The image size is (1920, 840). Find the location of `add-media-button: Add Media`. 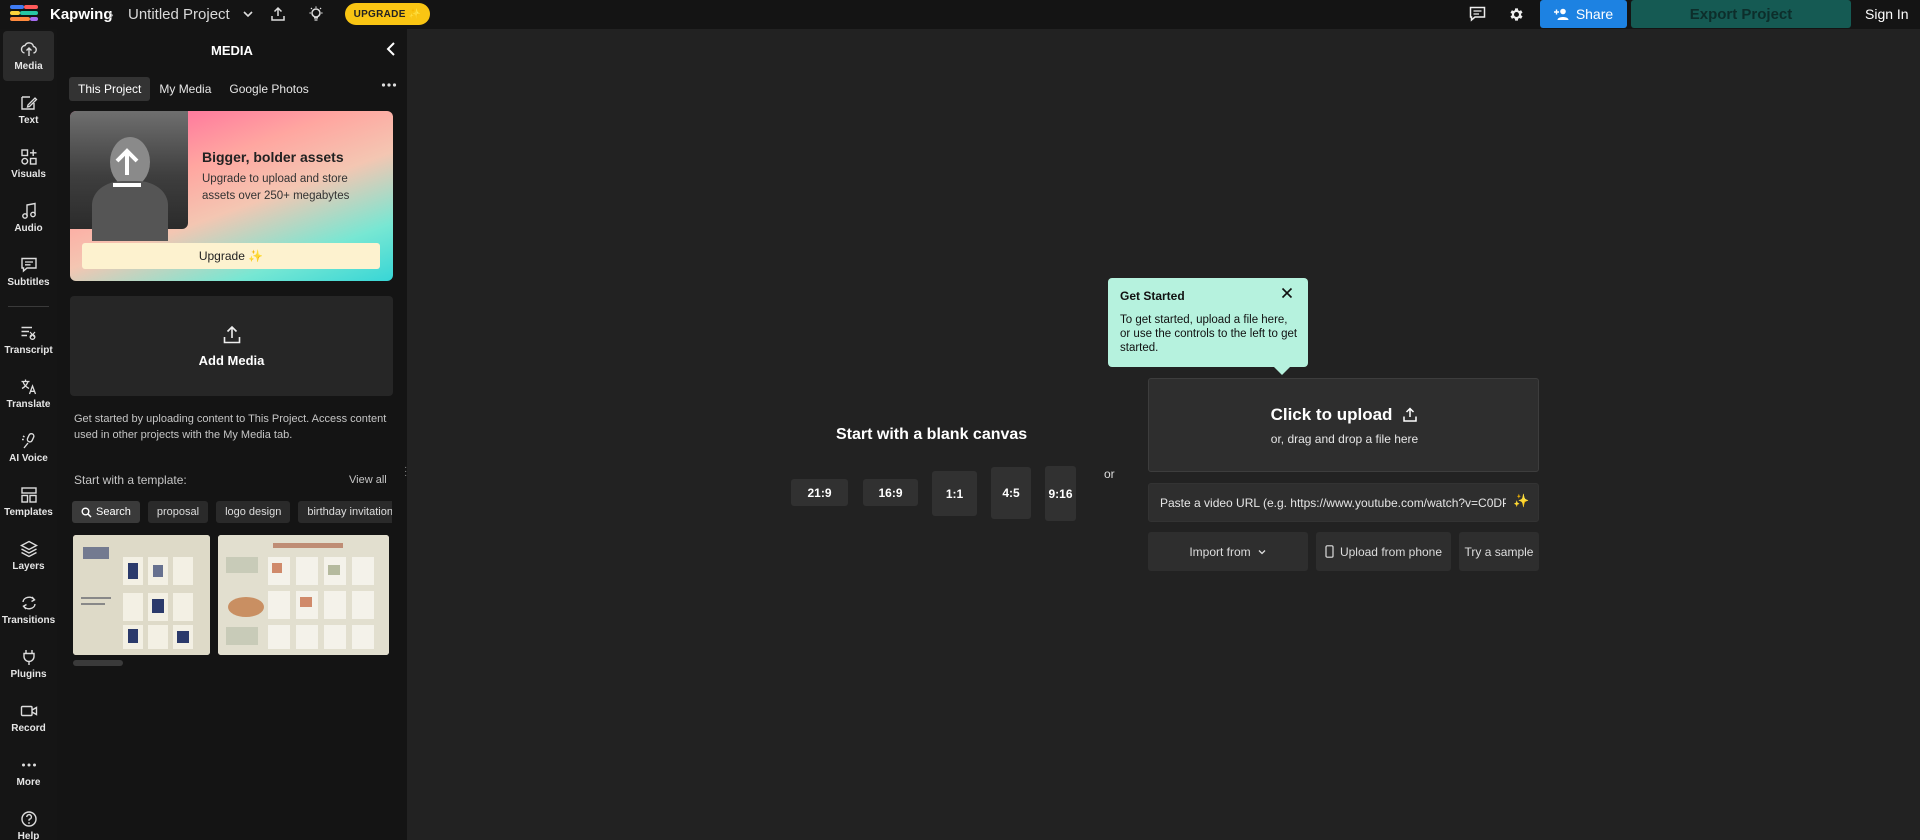

add-media-button: Add Media is located at coordinates (231, 346).